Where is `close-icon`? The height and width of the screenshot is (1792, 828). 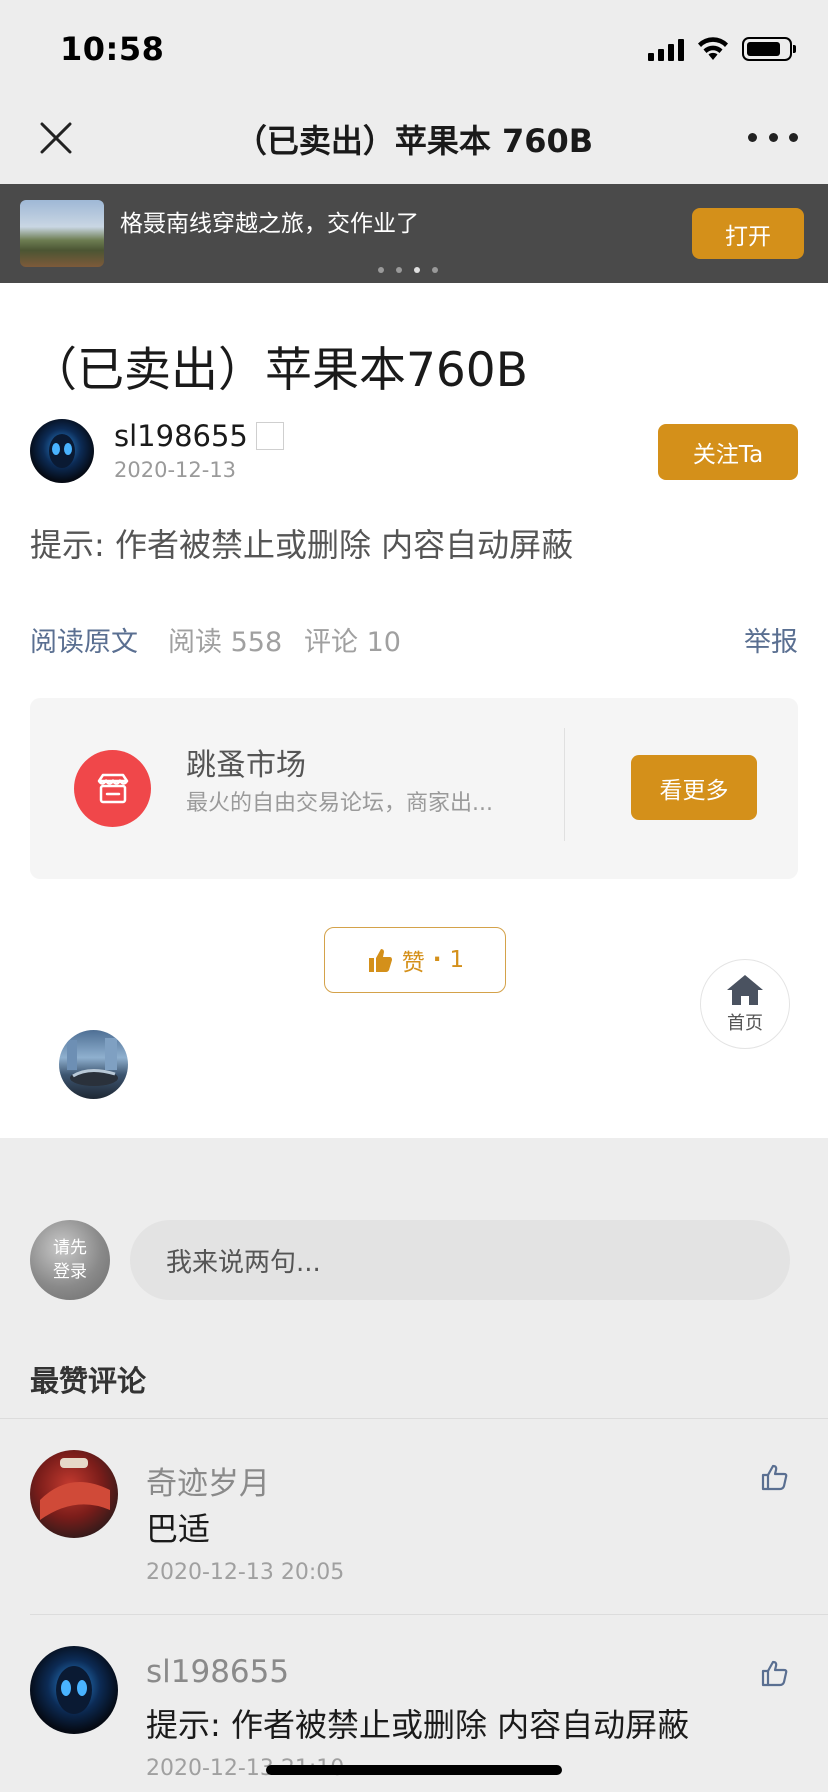 close-icon is located at coordinates (56, 138).